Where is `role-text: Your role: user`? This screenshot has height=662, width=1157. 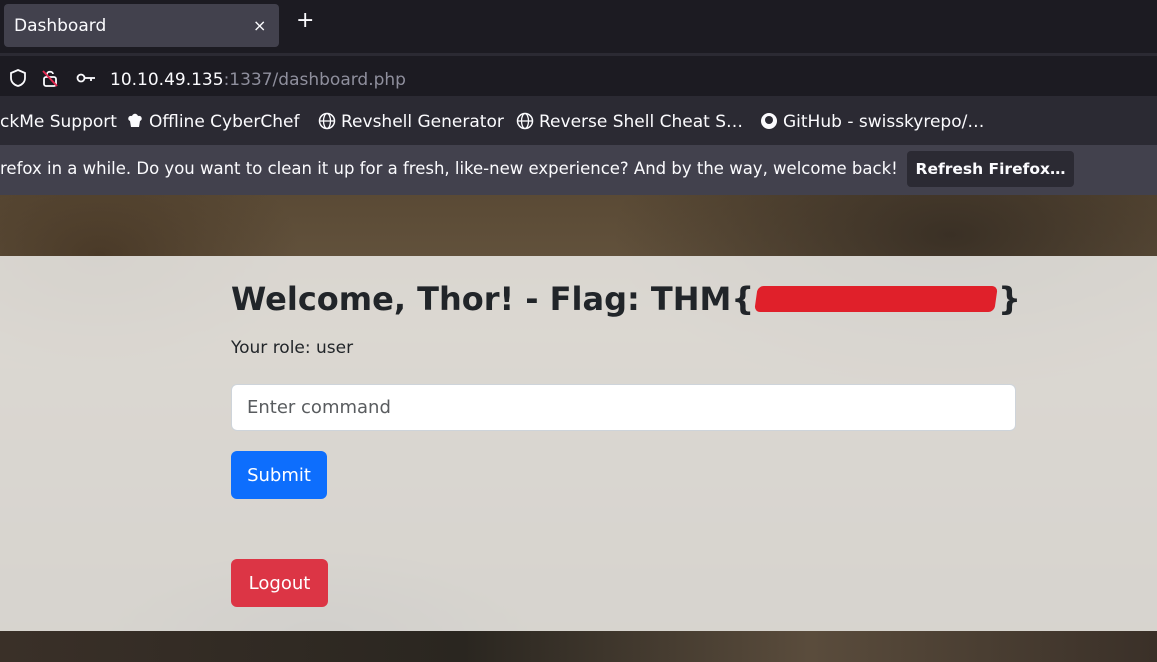
role-text: Your role: user is located at coordinates (292, 348).